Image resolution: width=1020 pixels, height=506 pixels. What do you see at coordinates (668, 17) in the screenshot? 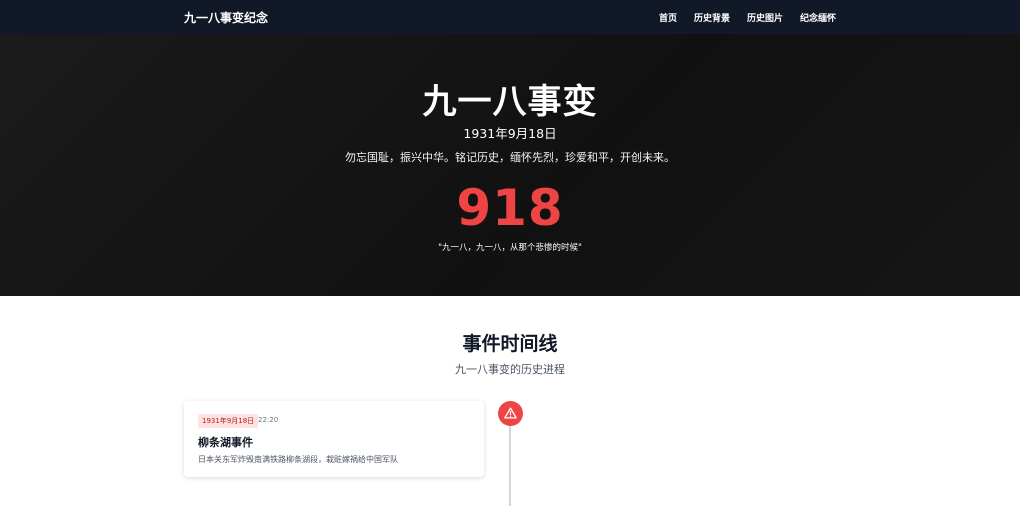
I see `nav-link-home: 首页` at bounding box center [668, 17].